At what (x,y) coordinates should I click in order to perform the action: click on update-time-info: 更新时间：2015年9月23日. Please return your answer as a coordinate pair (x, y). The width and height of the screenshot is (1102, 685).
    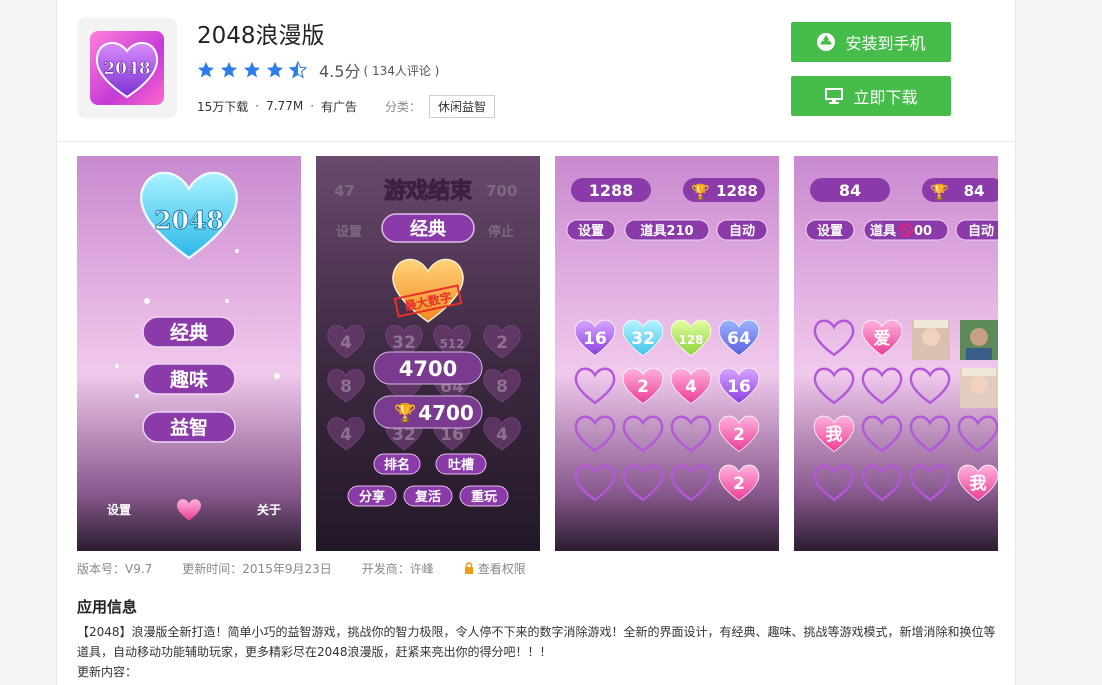
    Looking at the image, I should click on (257, 568).